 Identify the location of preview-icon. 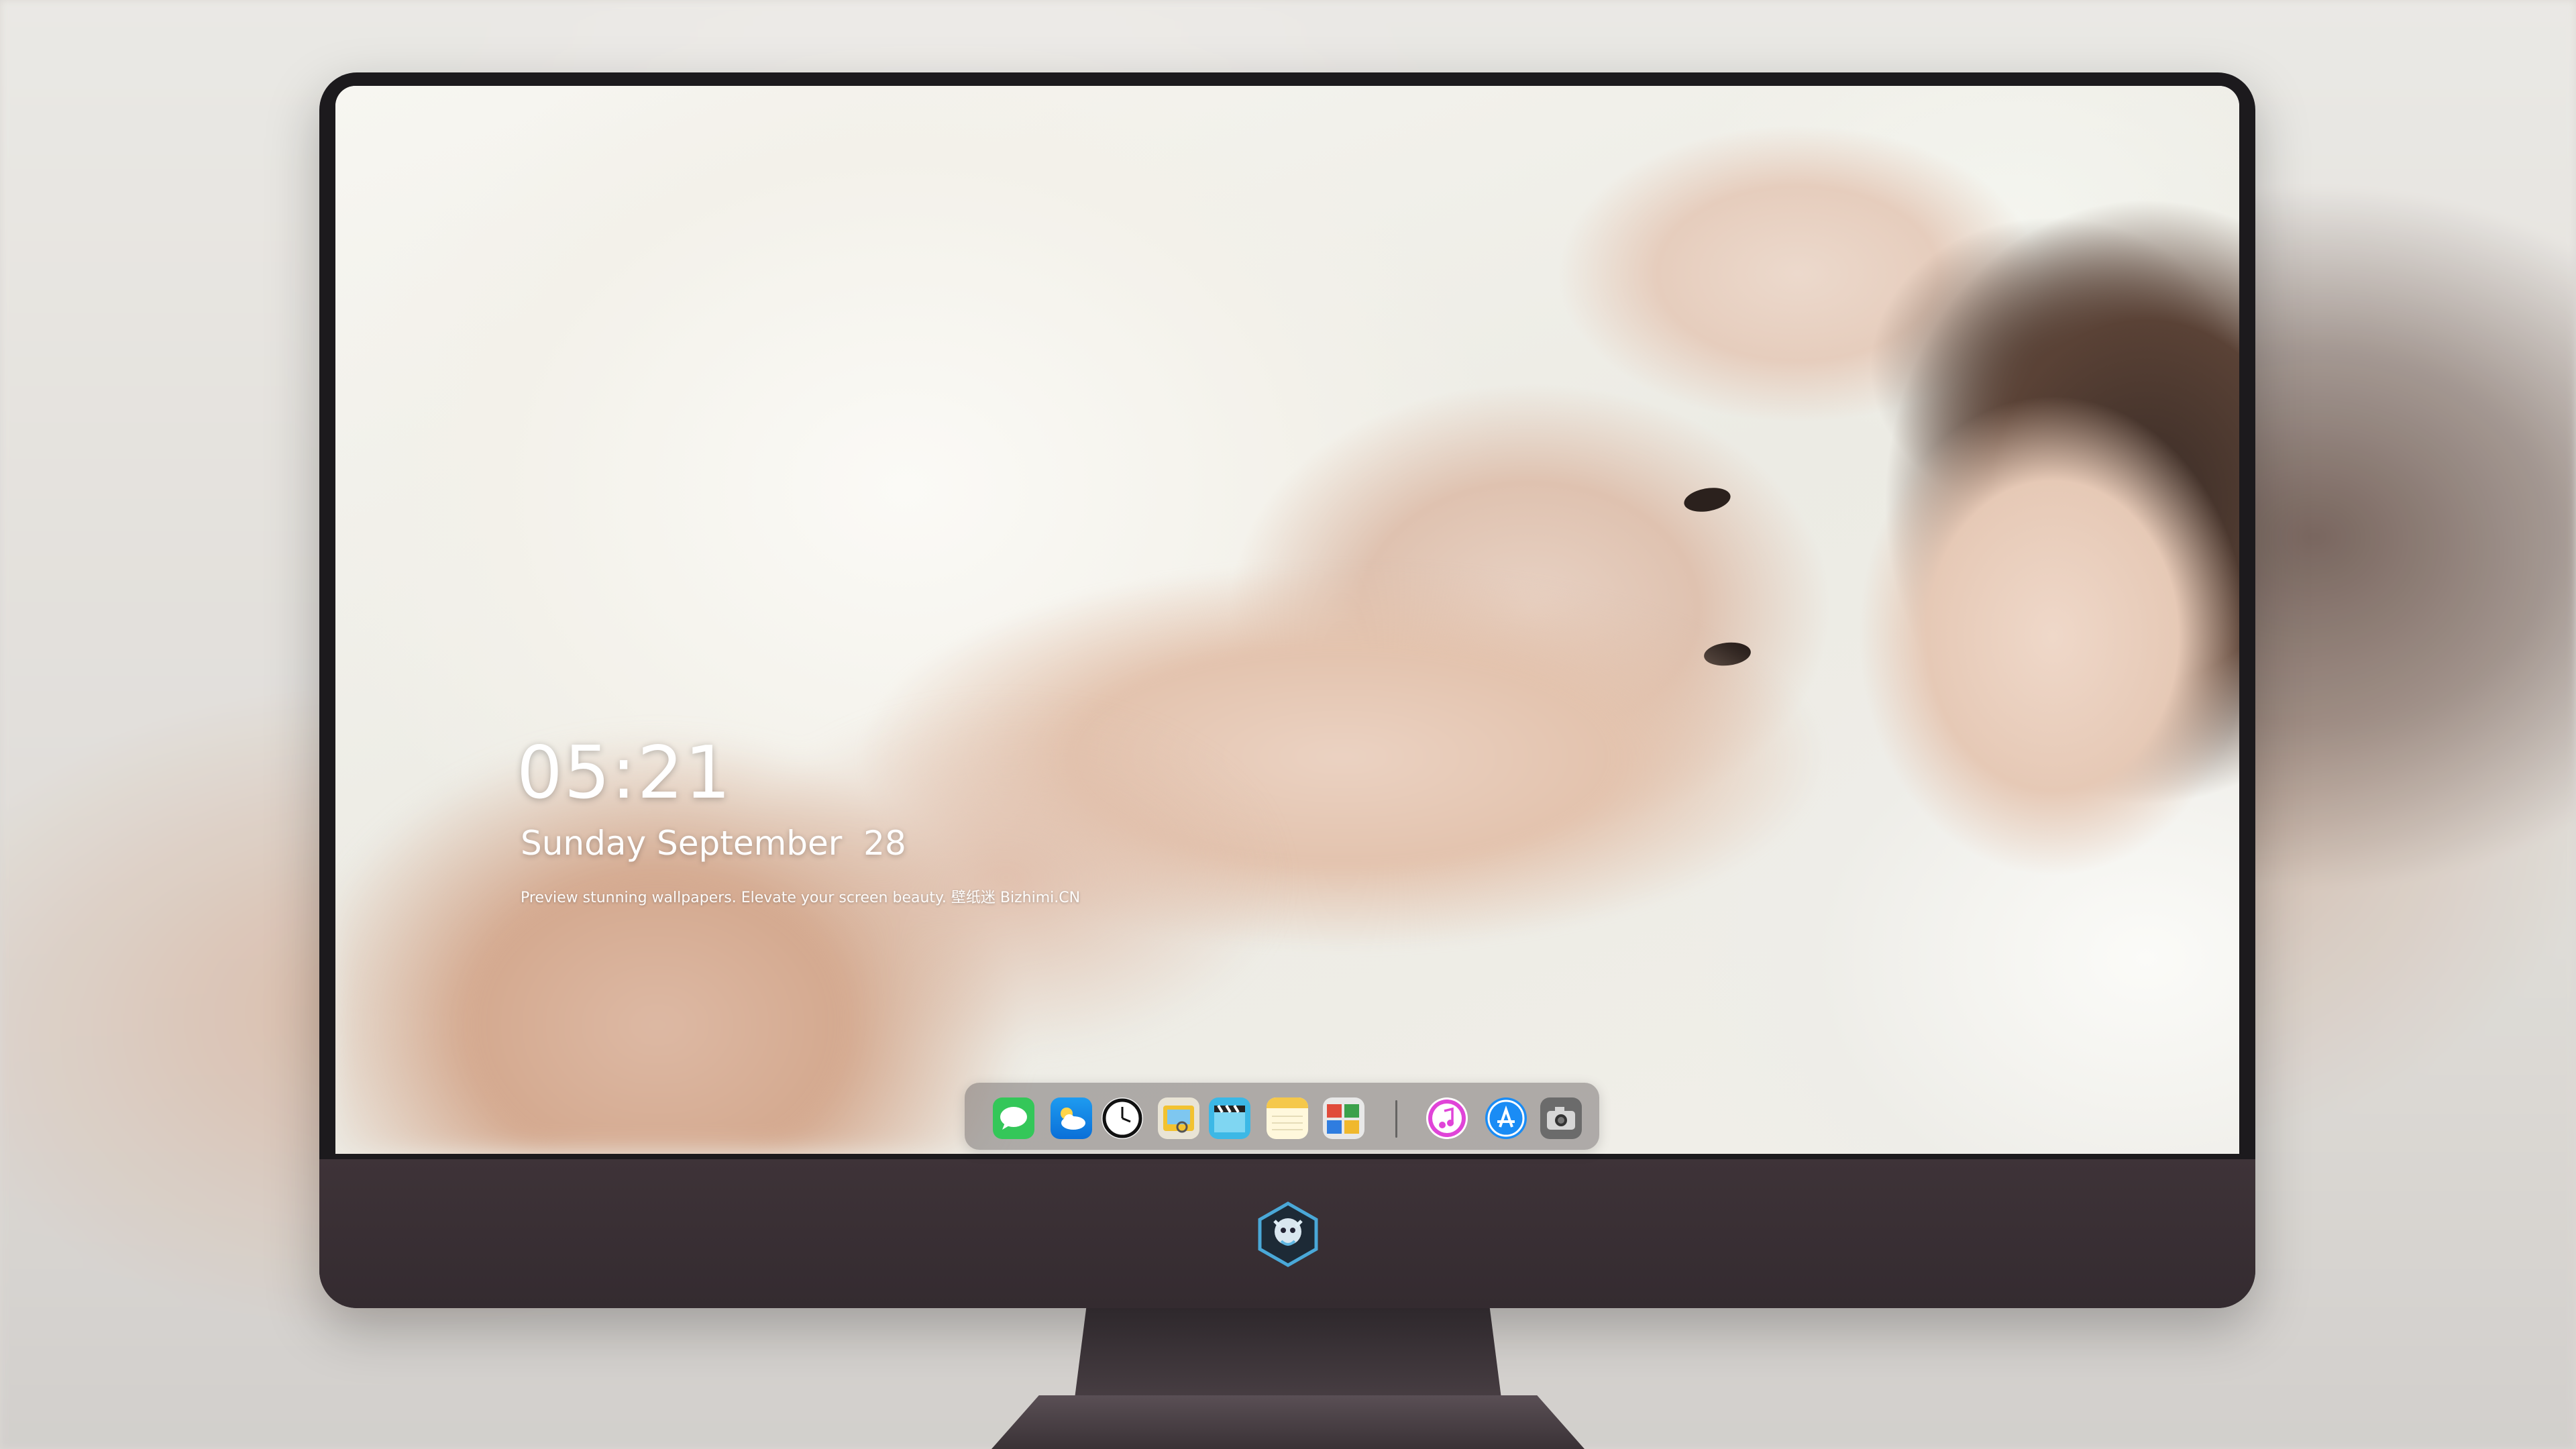
(1178, 1118).